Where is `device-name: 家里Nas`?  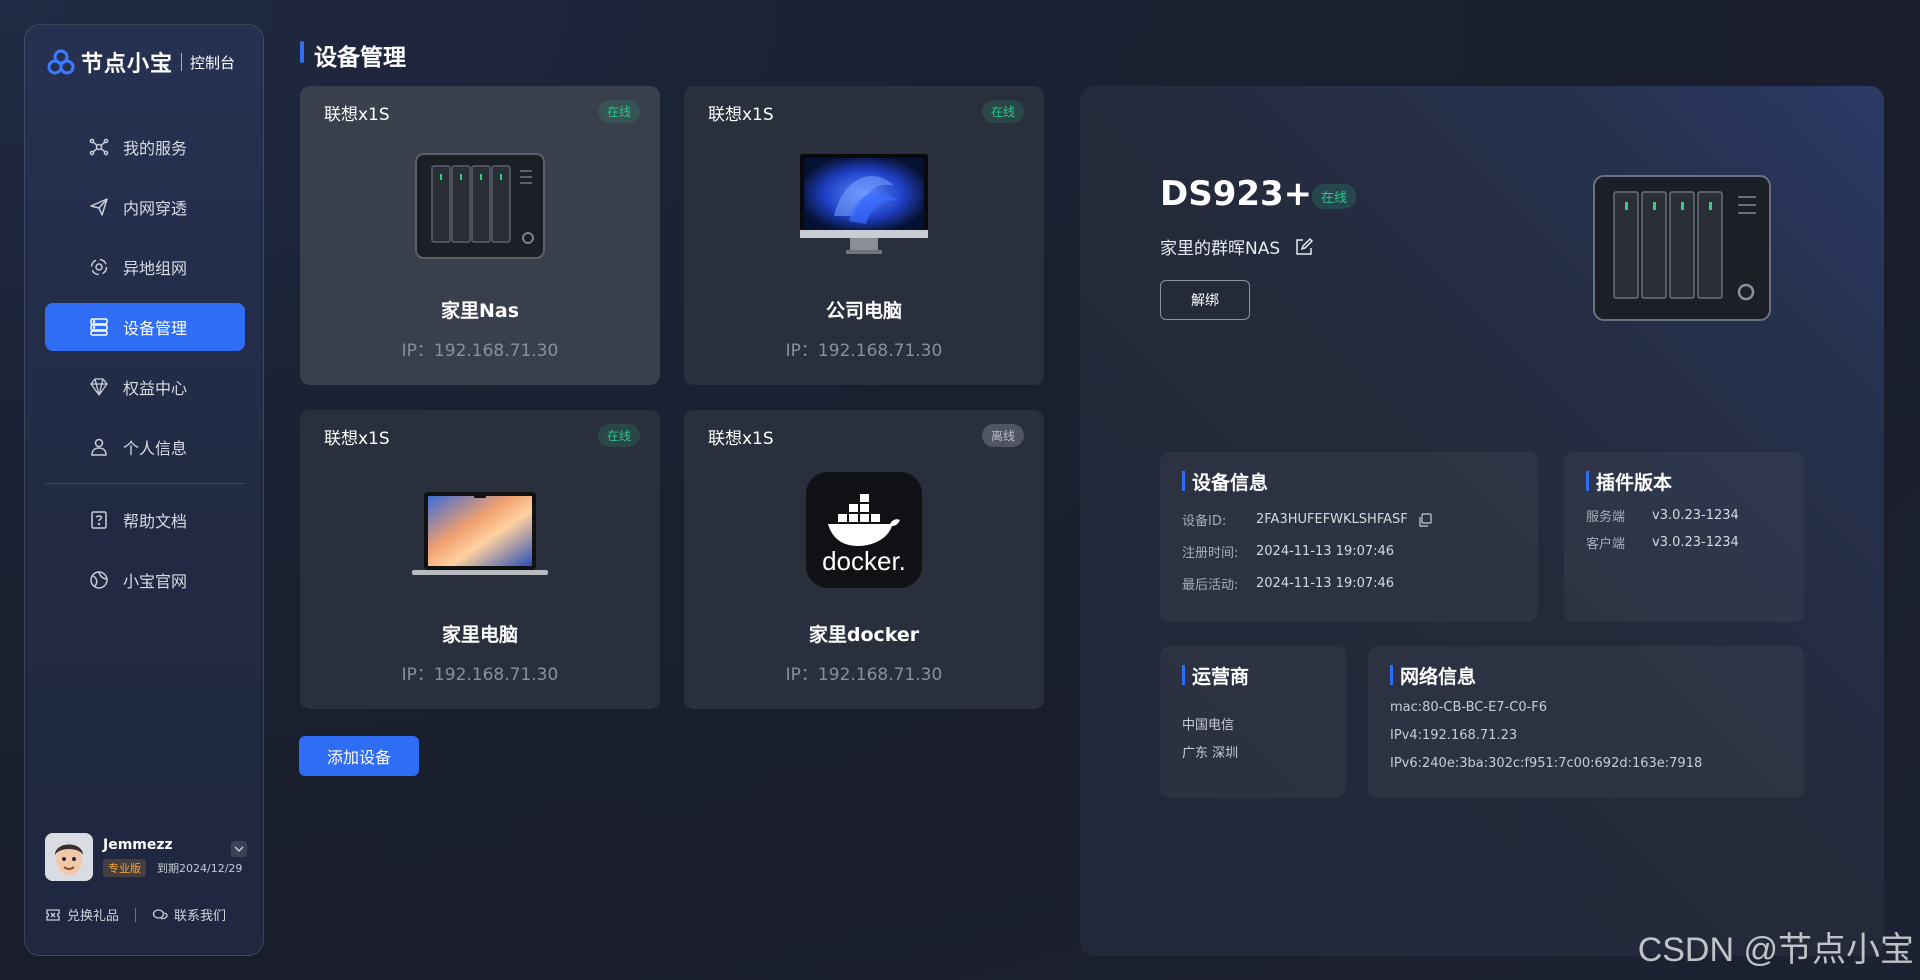
device-name: 家里Nas is located at coordinates (480, 311).